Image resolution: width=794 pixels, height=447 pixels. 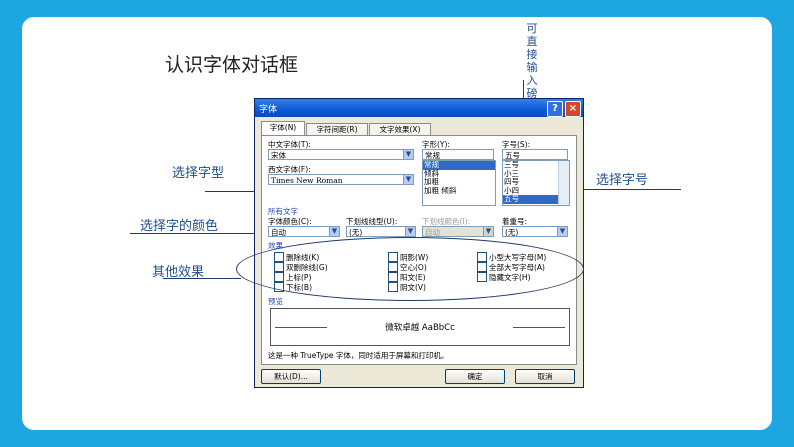 I want to click on style-option: 加粗 倾斜, so click(x=459, y=191).